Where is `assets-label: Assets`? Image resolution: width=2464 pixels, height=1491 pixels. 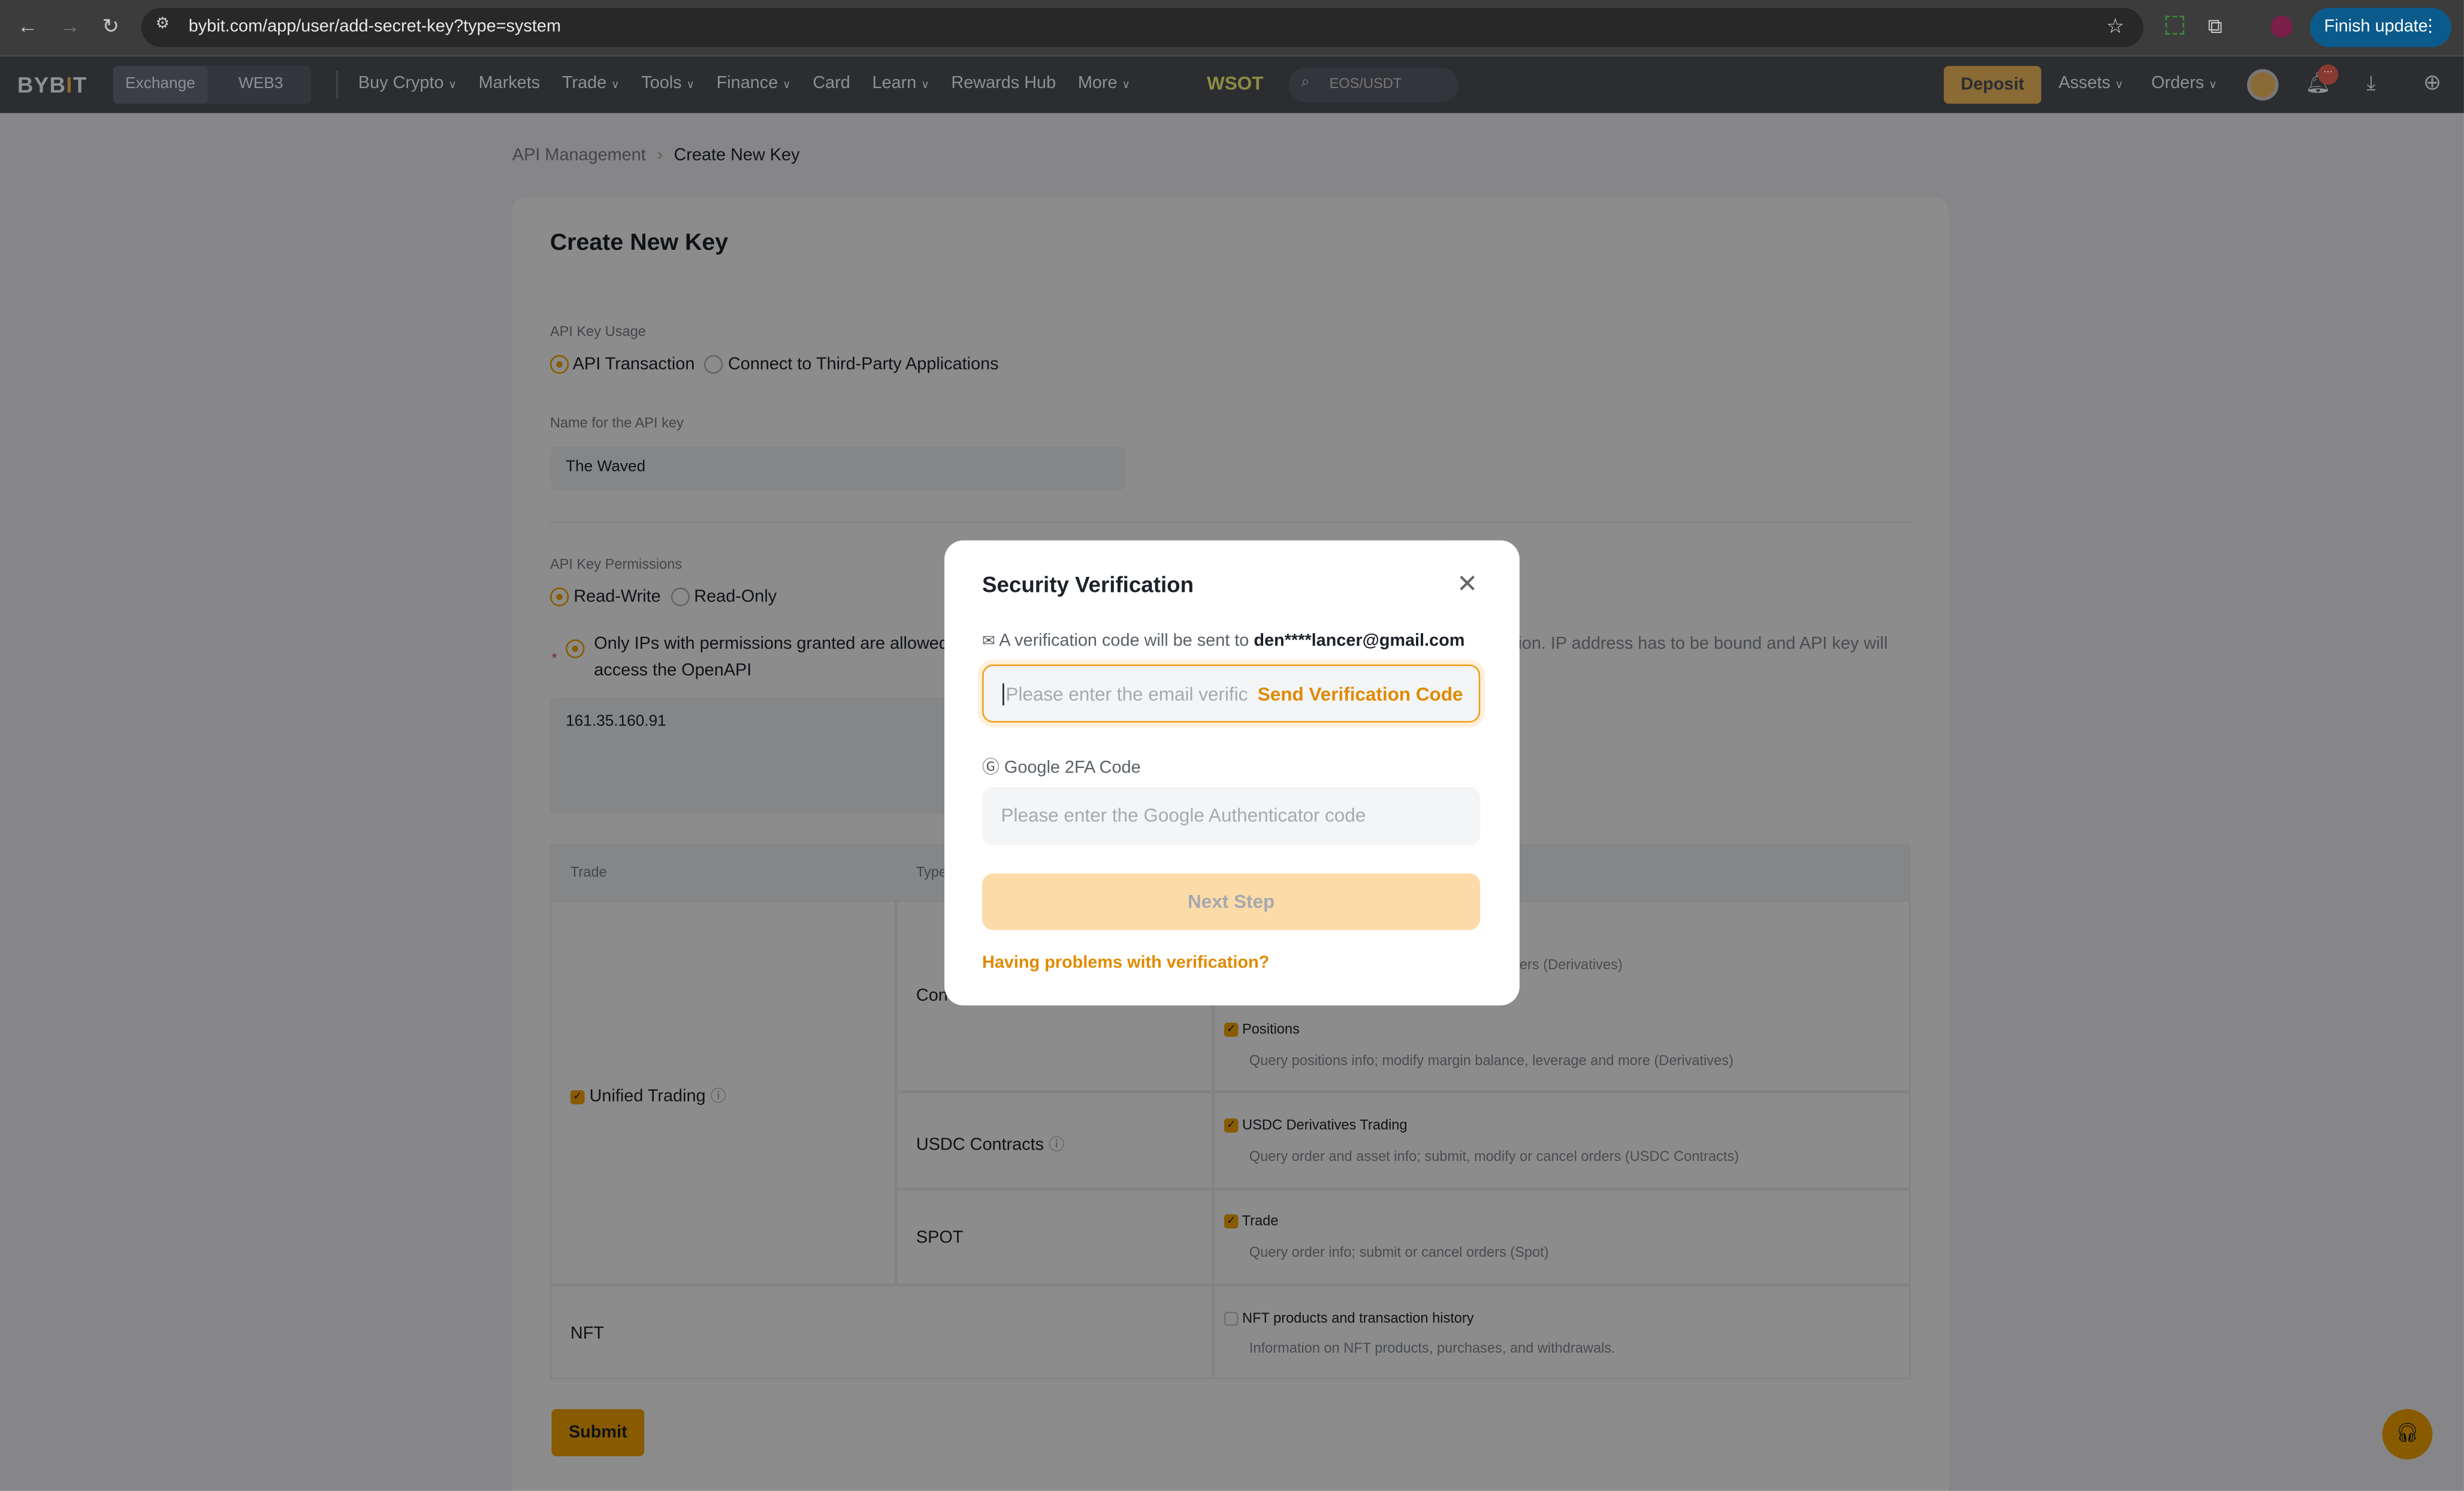 assets-label: Assets is located at coordinates (2084, 84).